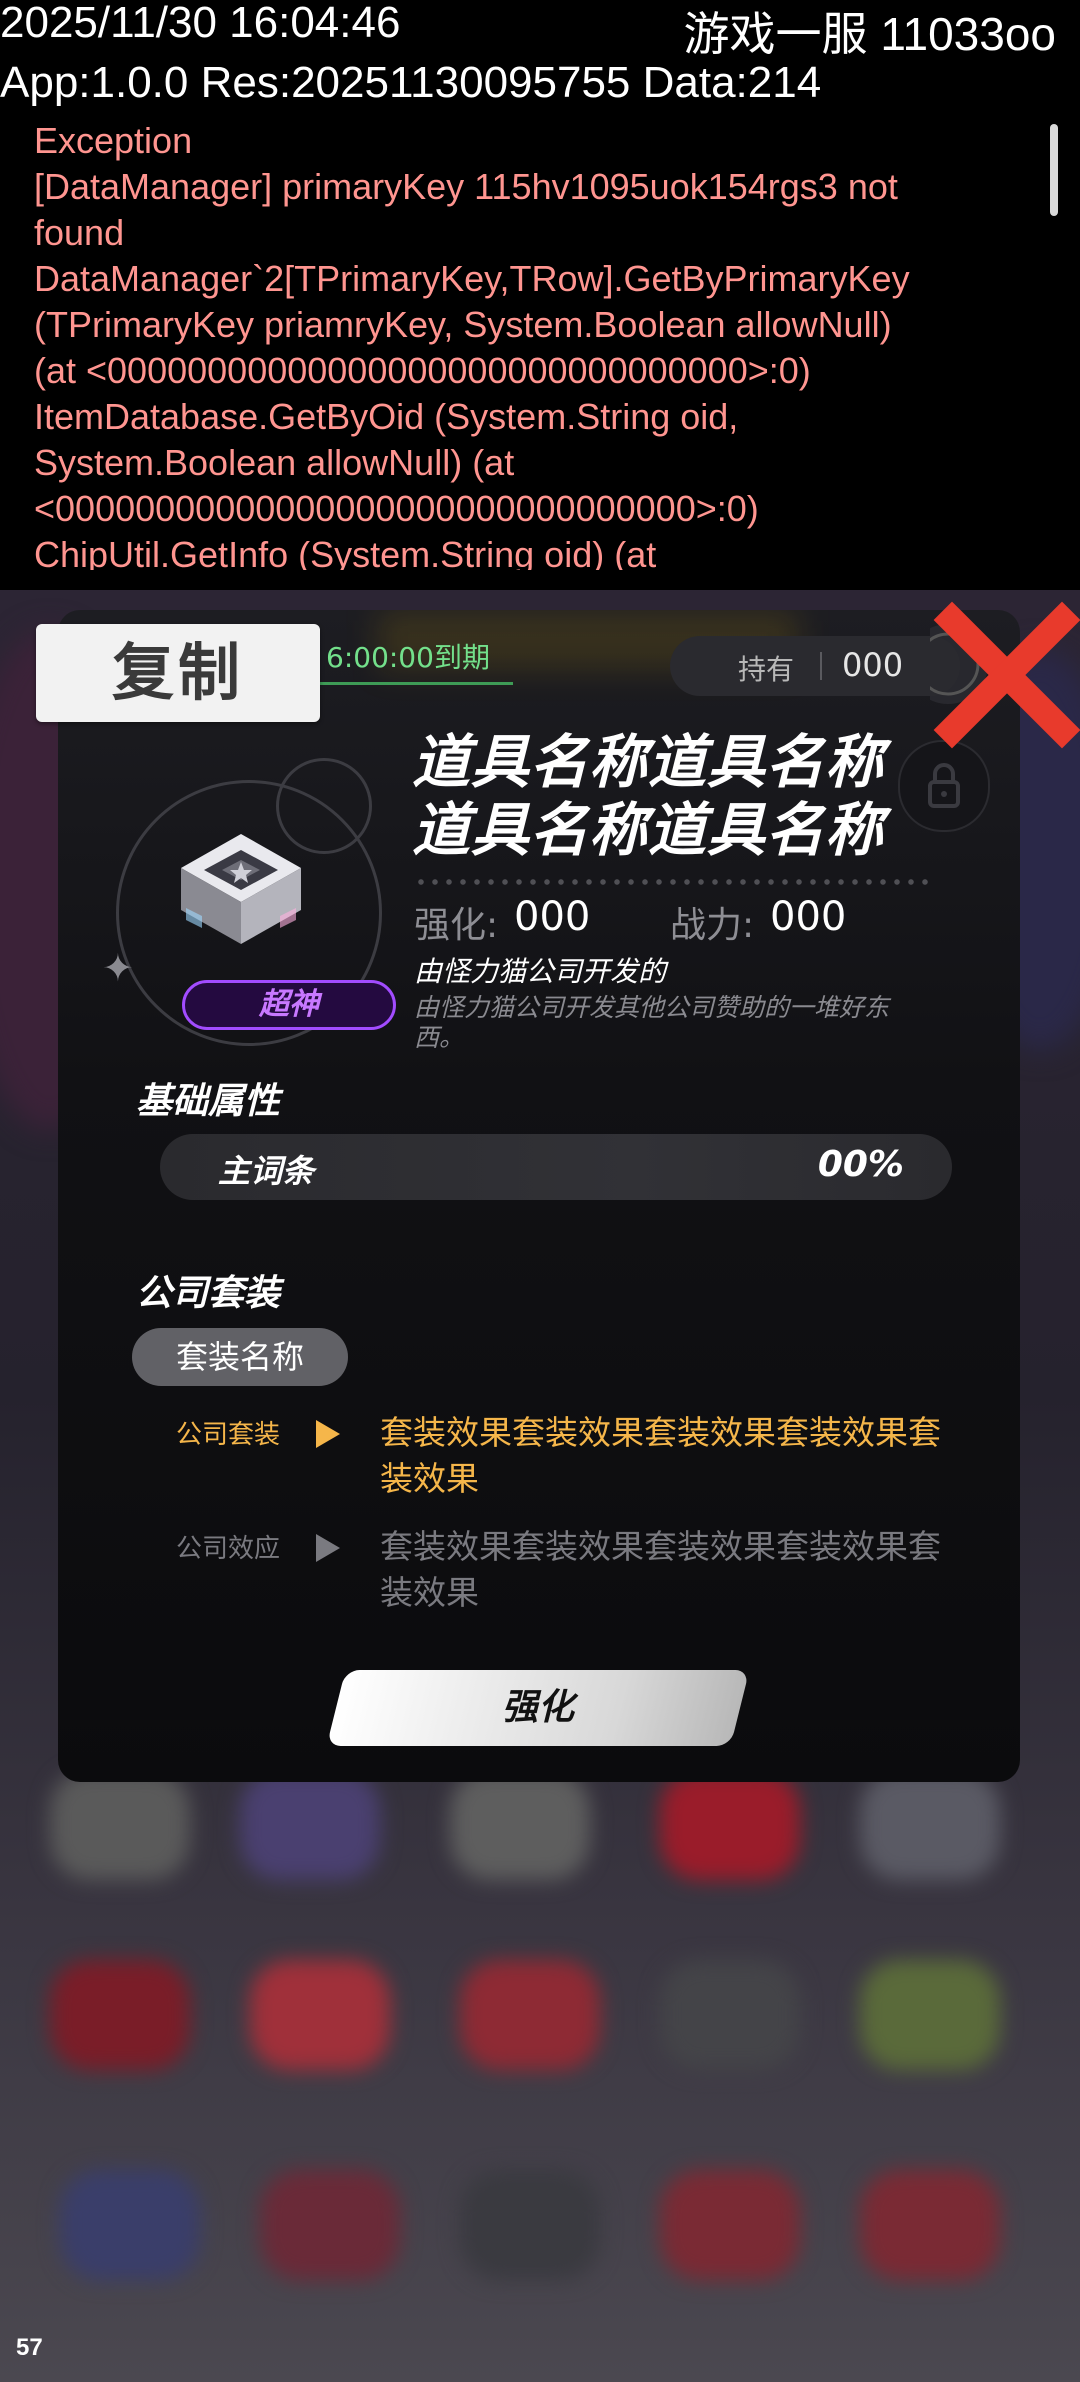 This screenshot has height=2382, width=1080. I want to click on suit-name-tag: 套装名称, so click(240, 1357).